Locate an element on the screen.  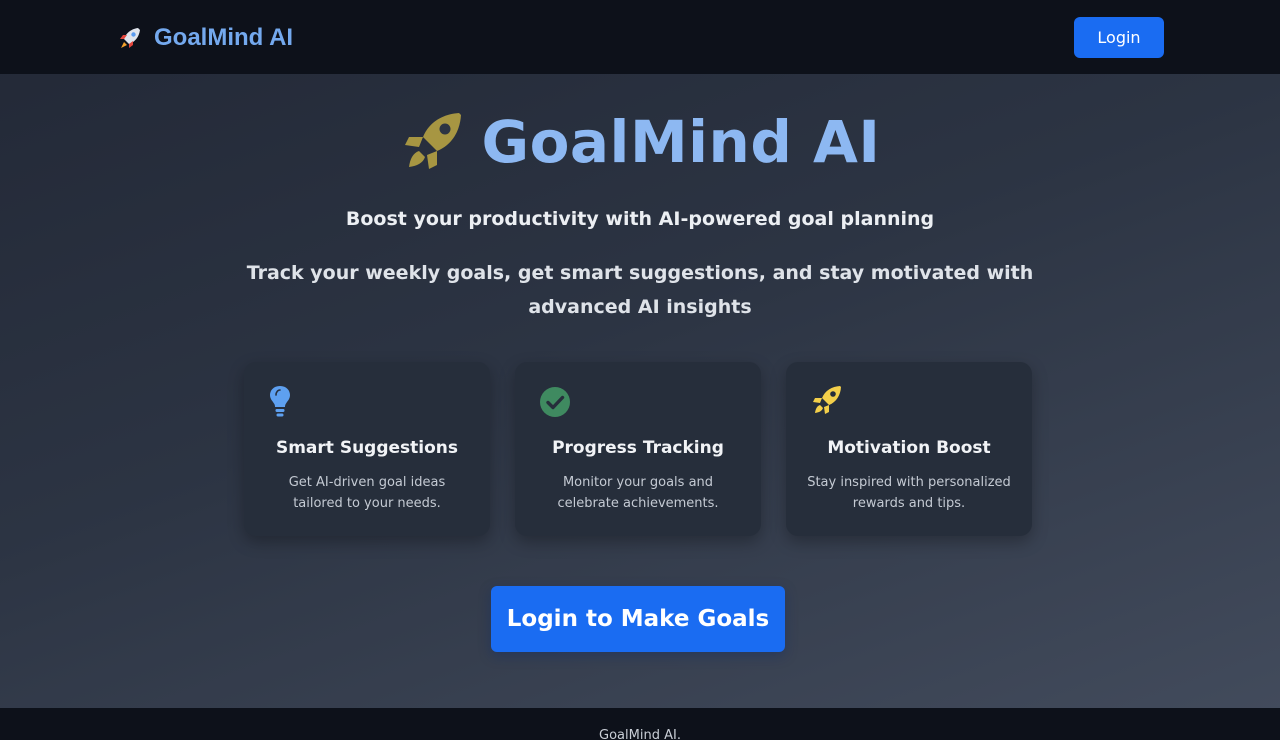
brand-logo: GoalMind AI is located at coordinates (204, 38).